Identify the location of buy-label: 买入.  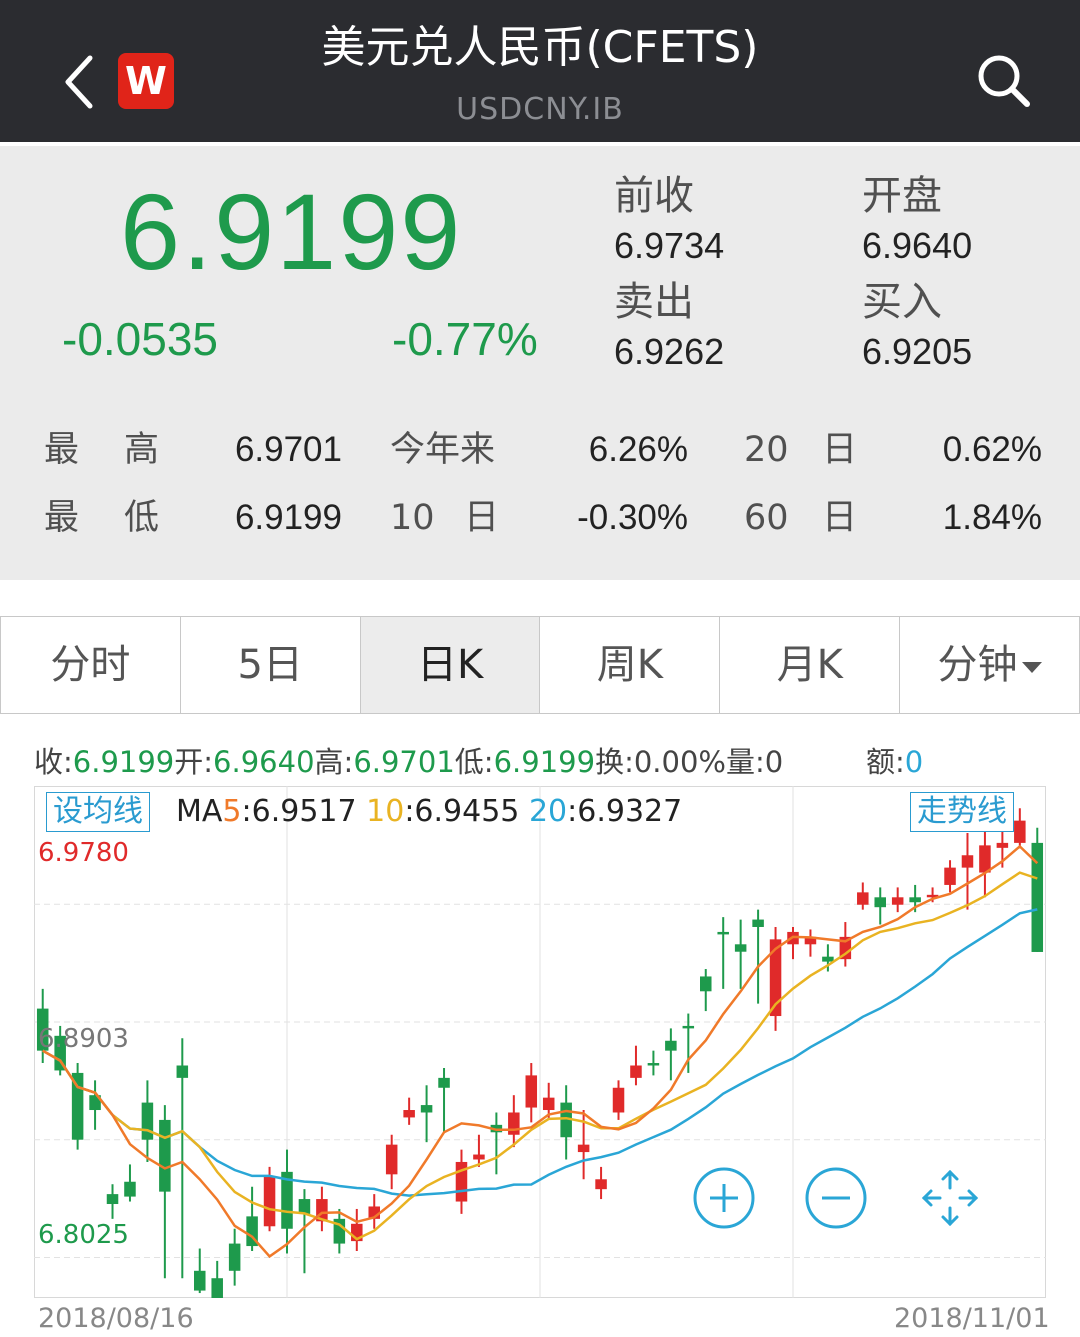
(902, 302).